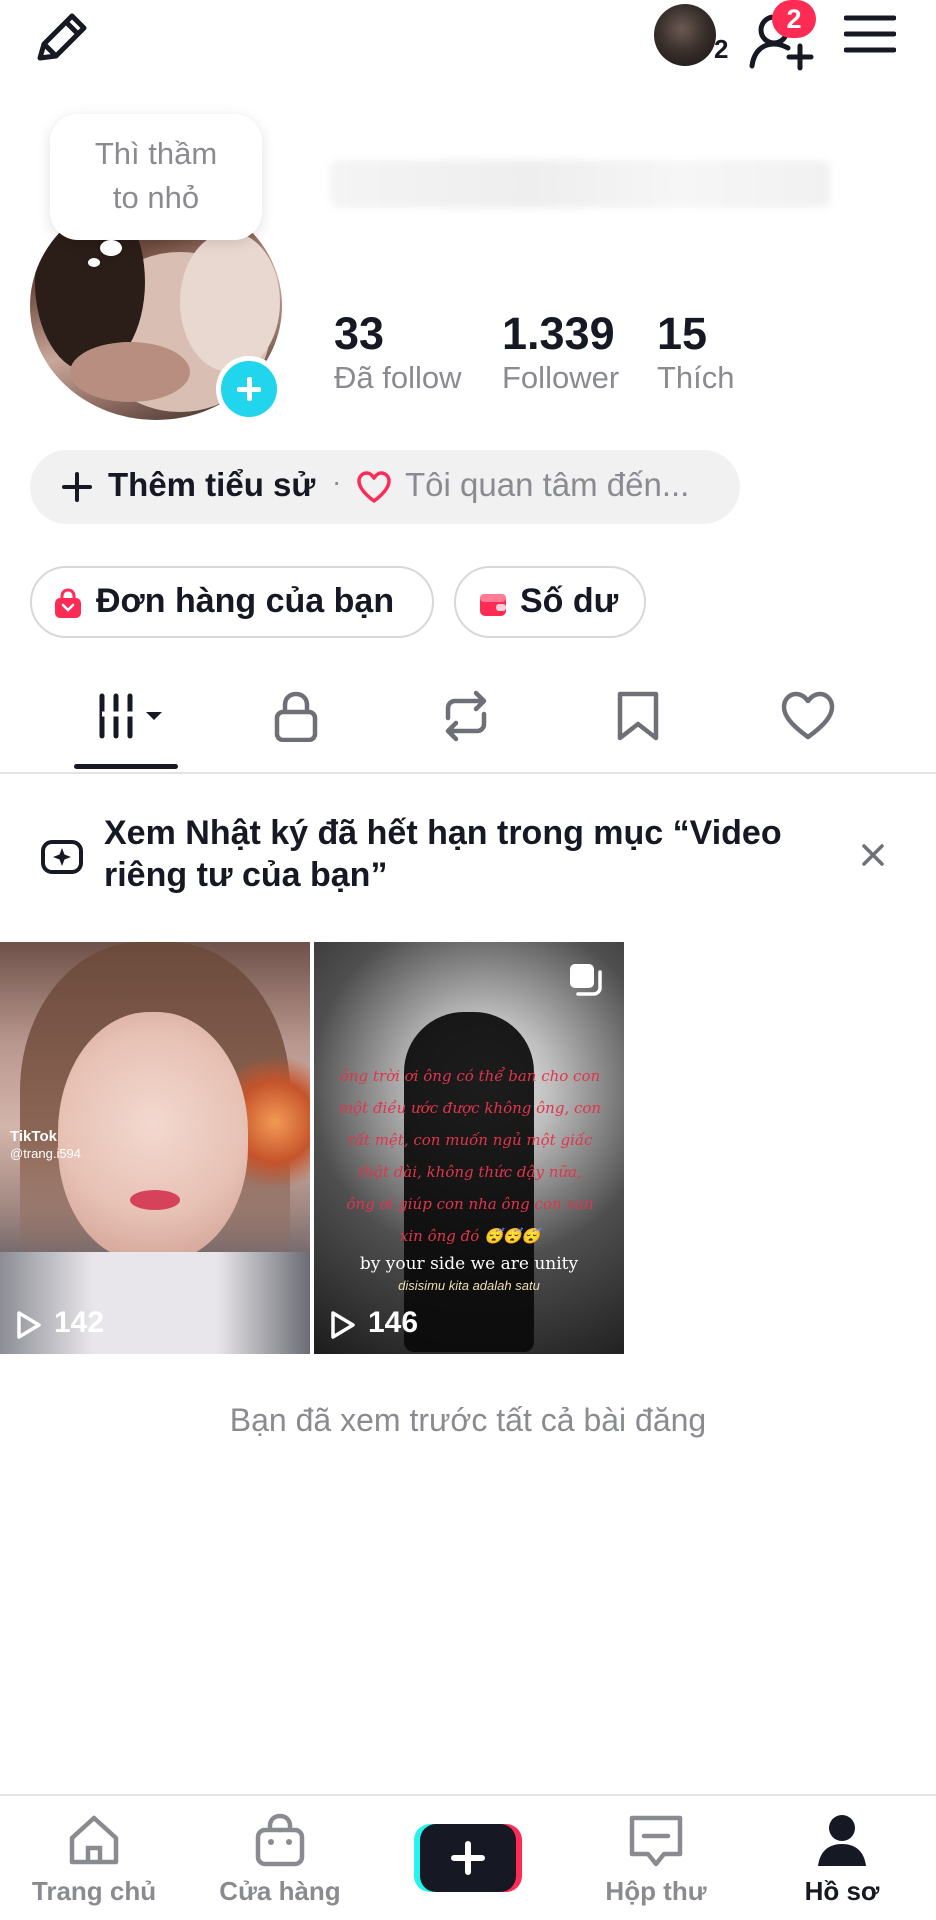 This screenshot has height=1920, width=936. What do you see at coordinates (33, 1136) in the screenshot?
I see `watermark-brand: TikTok` at bounding box center [33, 1136].